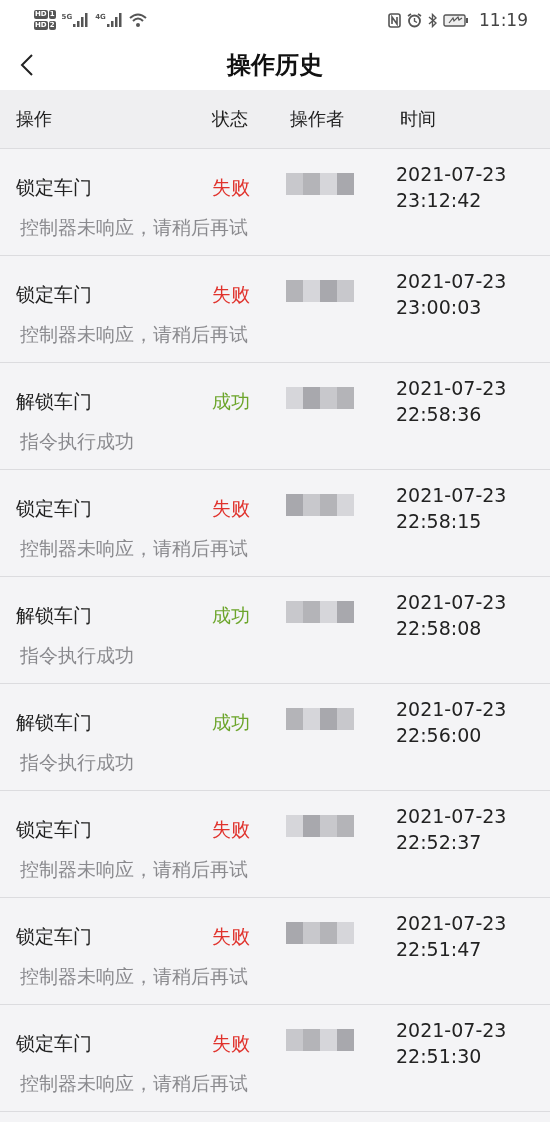 The height and width of the screenshot is (1122, 550). Describe the element at coordinates (456, 20) in the screenshot. I see `battery-icon` at that location.